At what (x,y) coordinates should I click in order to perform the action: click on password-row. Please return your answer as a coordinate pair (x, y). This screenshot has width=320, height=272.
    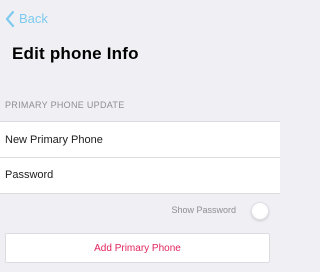
    Looking at the image, I should click on (140, 174).